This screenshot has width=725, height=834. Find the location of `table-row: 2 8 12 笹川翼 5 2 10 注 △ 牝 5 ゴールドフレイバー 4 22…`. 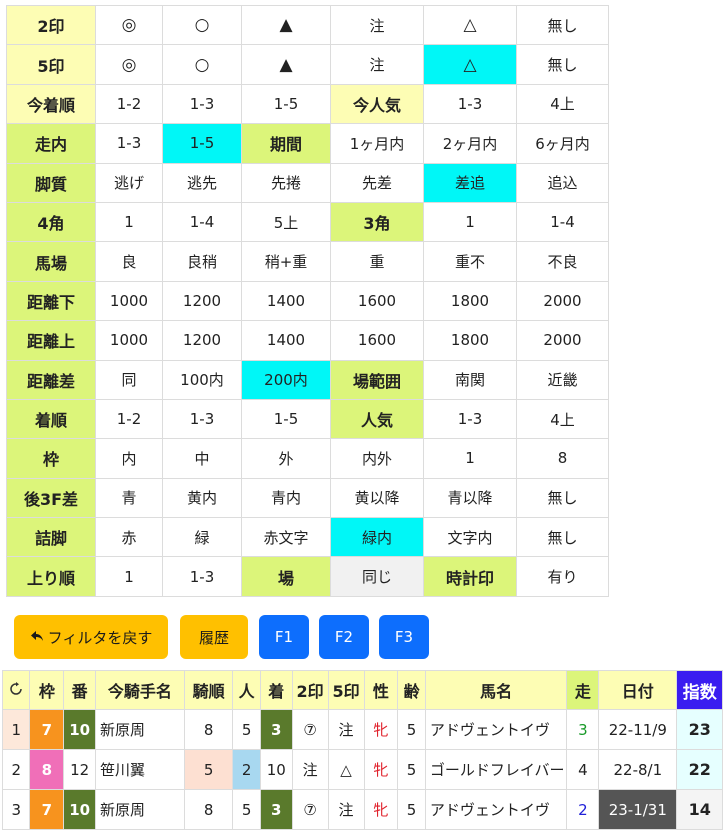

table-row: 2 8 12 笹川翼 5 2 10 注 △ 牝 5 ゴールドフレイバー 4 22… is located at coordinates (362, 769).